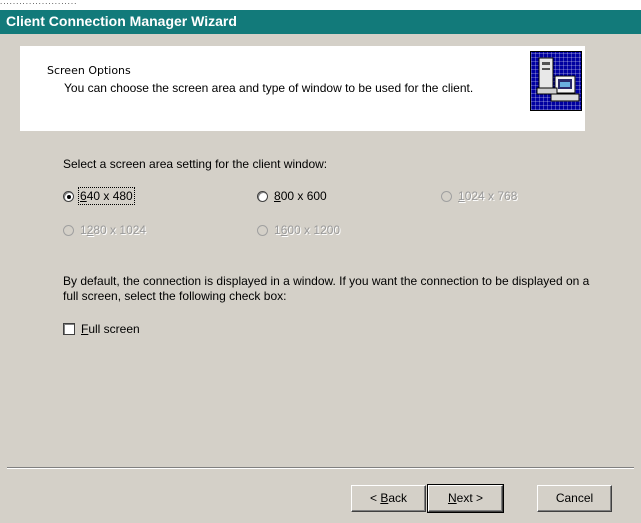 The height and width of the screenshot is (523, 641). I want to click on radio-1280x1024: 1280 x 1024, so click(104, 230).